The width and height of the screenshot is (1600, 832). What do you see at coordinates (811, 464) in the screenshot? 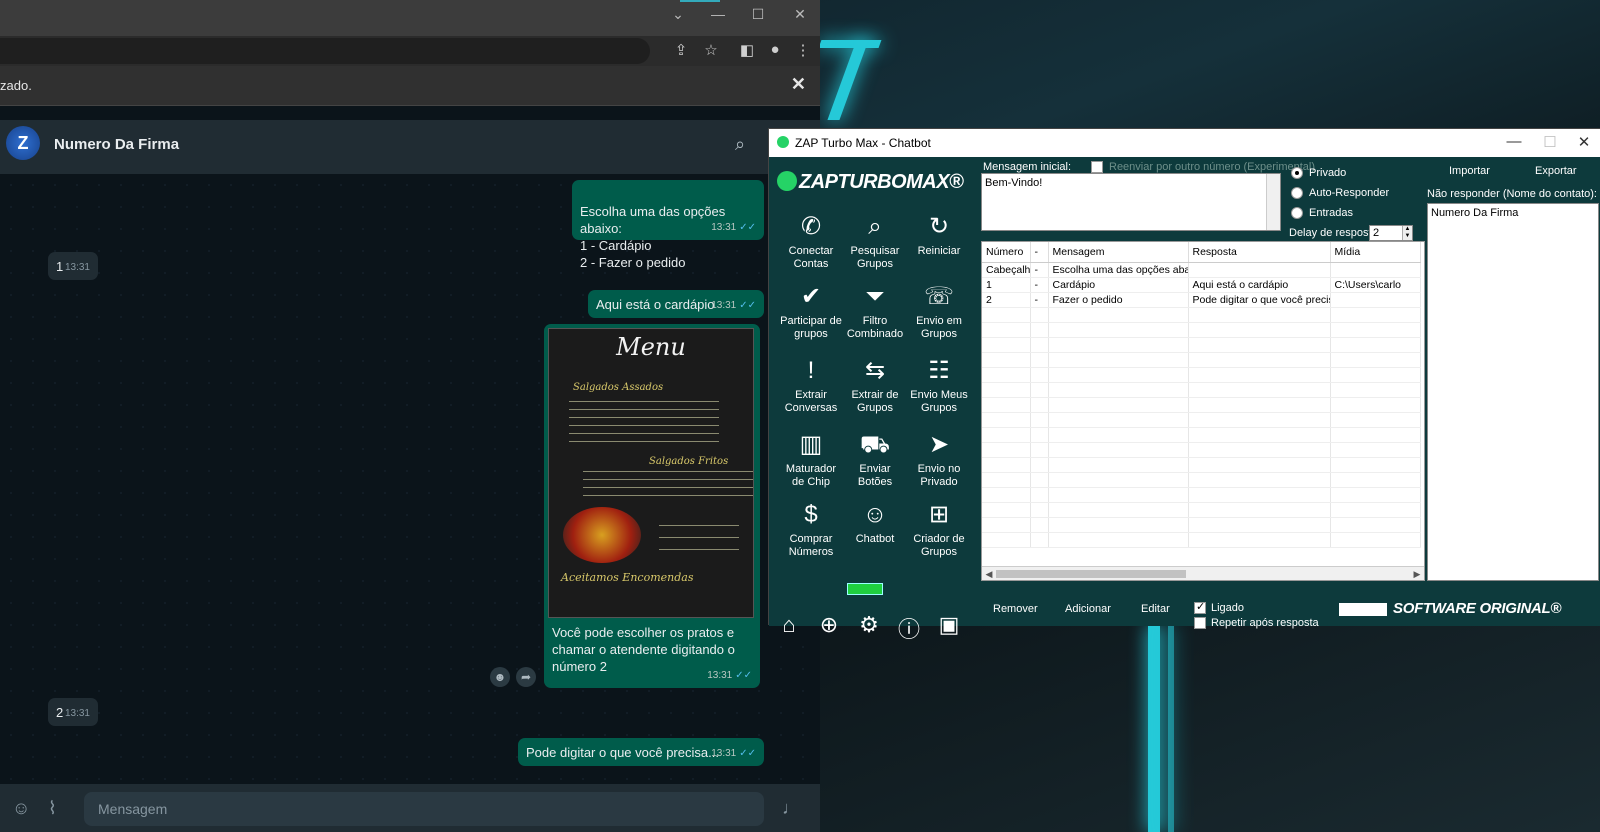
I see `maturador-chip-button: ▥ Maturador de Chip` at bounding box center [811, 464].